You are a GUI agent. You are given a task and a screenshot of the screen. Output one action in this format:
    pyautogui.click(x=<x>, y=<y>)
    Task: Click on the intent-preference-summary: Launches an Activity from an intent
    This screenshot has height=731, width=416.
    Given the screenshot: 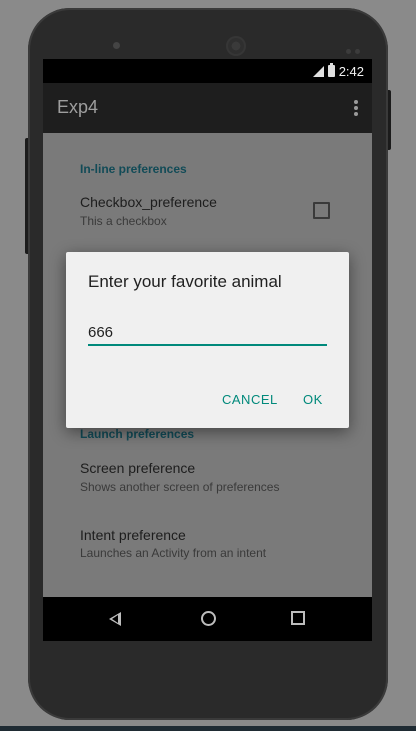 What is the action you would take?
    pyautogui.click(x=173, y=553)
    